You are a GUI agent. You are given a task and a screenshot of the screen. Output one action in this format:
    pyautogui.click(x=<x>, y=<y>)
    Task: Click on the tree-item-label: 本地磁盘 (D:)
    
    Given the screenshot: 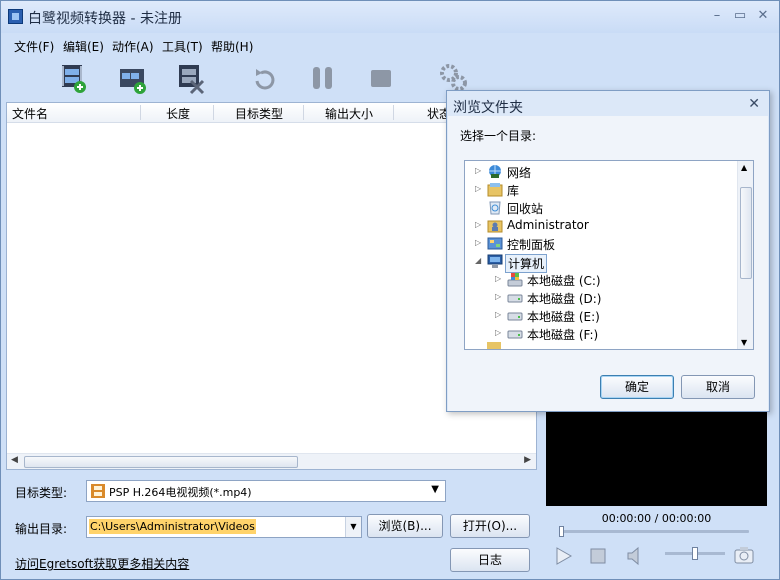 What is the action you would take?
    pyautogui.click(x=564, y=299)
    